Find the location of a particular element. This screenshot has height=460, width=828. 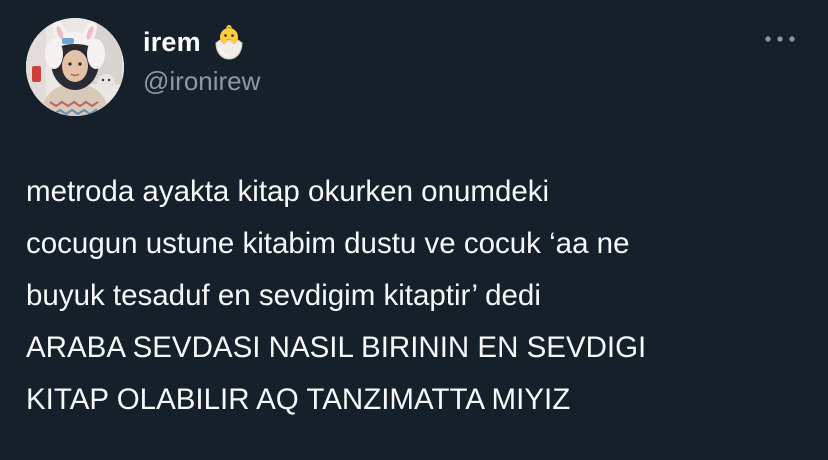

avatar is located at coordinates (75, 67).